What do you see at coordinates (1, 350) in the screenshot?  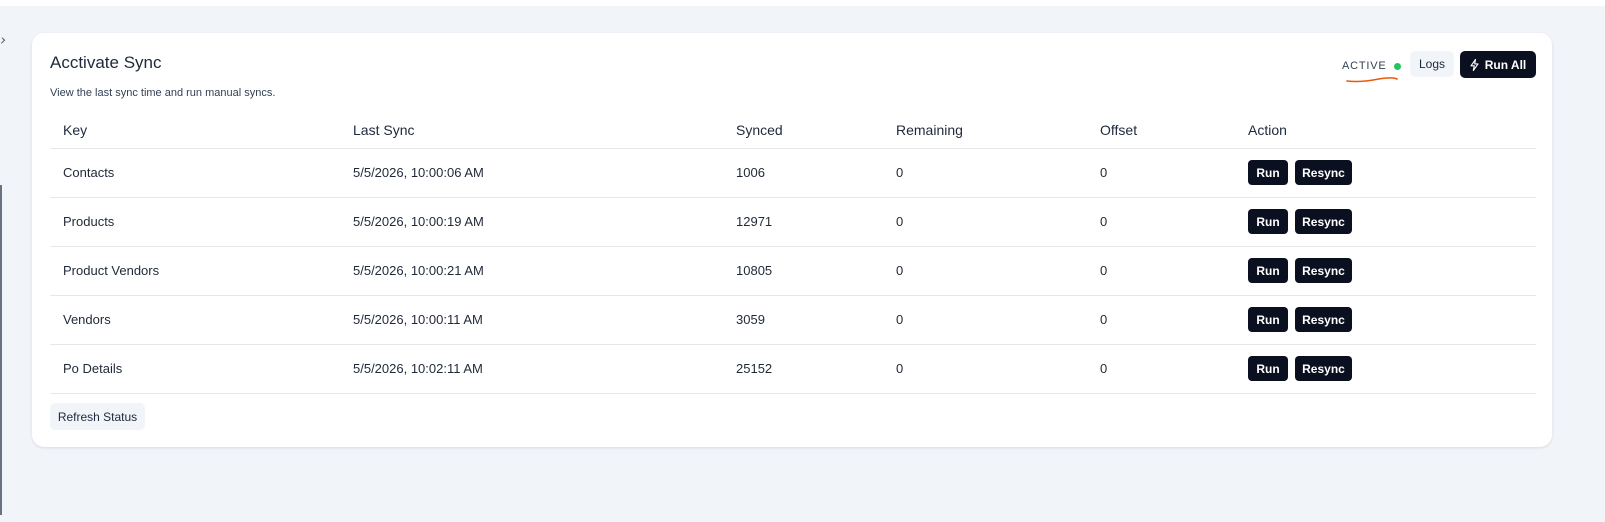 I see `left-edge-border` at bounding box center [1, 350].